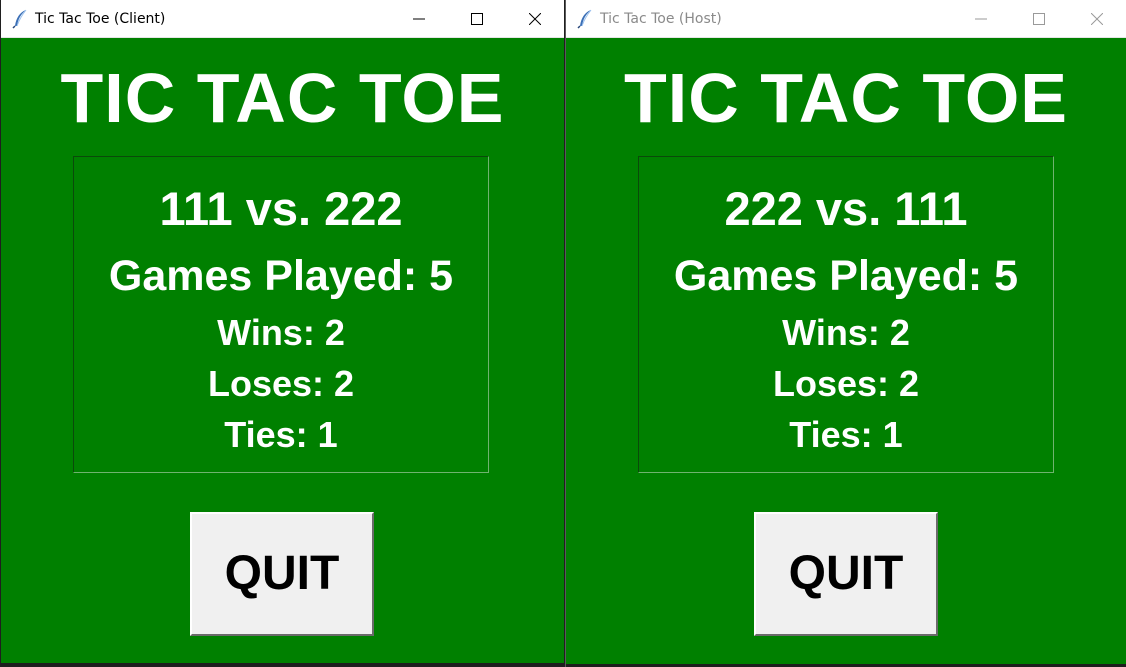 This screenshot has height=667, width=1126. I want to click on client-quit-button: QUIT, so click(282, 574).